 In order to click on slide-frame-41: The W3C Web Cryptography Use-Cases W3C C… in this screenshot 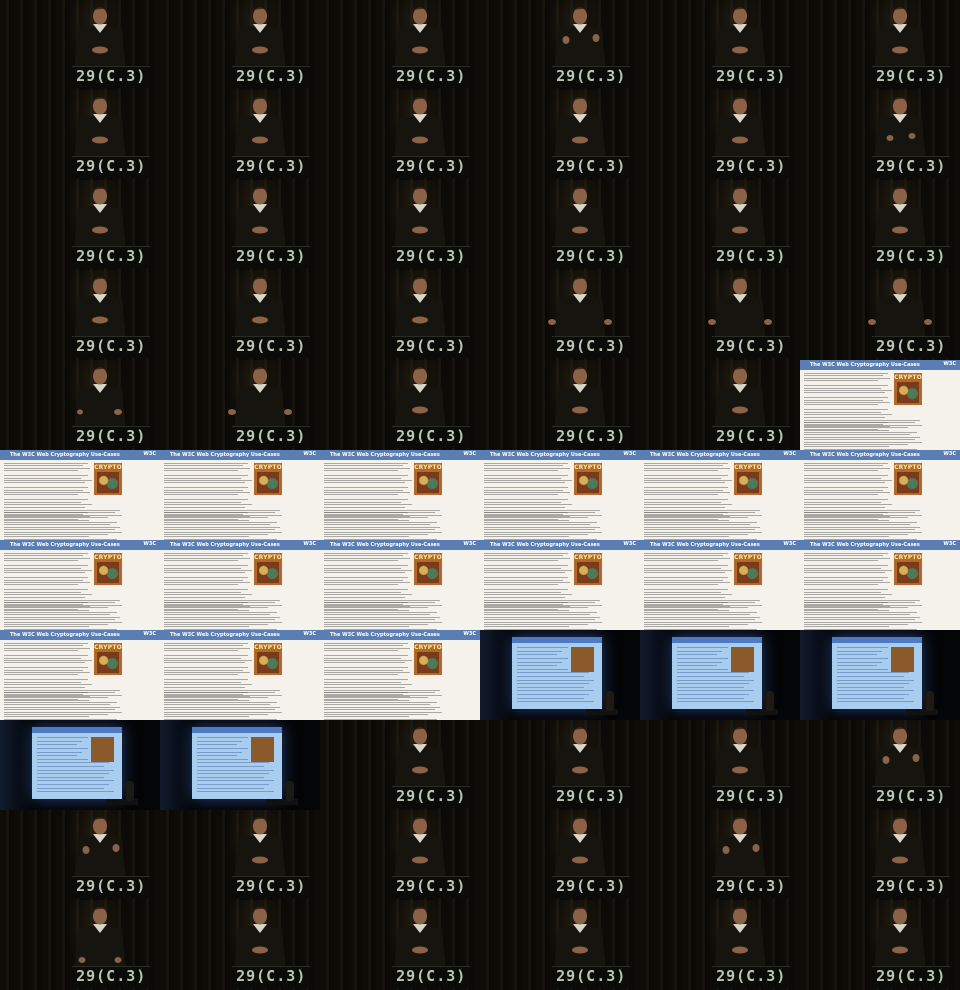, I will do `click(720, 585)`.